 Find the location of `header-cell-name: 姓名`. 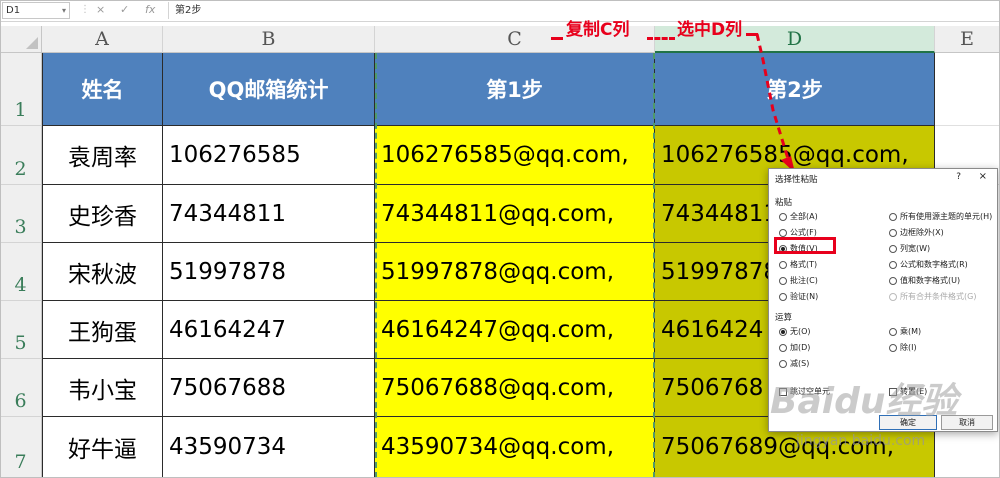

header-cell-name: 姓名 is located at coordinates (102, 89).